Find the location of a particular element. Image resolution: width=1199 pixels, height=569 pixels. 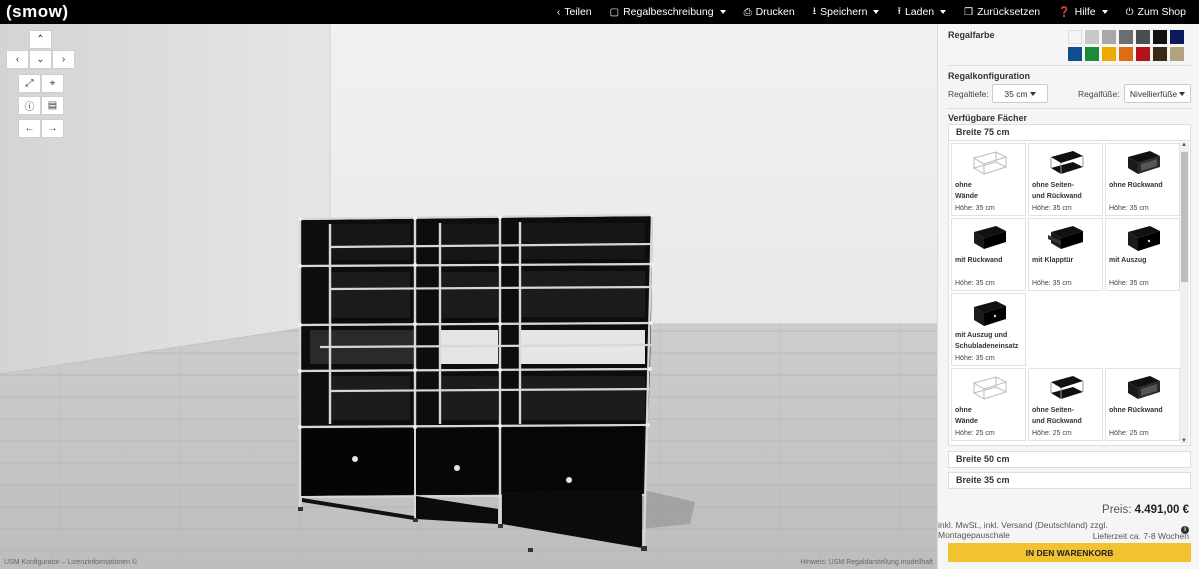

color-swatch-anthrazitgrau is located at coordinates (1126, 37).